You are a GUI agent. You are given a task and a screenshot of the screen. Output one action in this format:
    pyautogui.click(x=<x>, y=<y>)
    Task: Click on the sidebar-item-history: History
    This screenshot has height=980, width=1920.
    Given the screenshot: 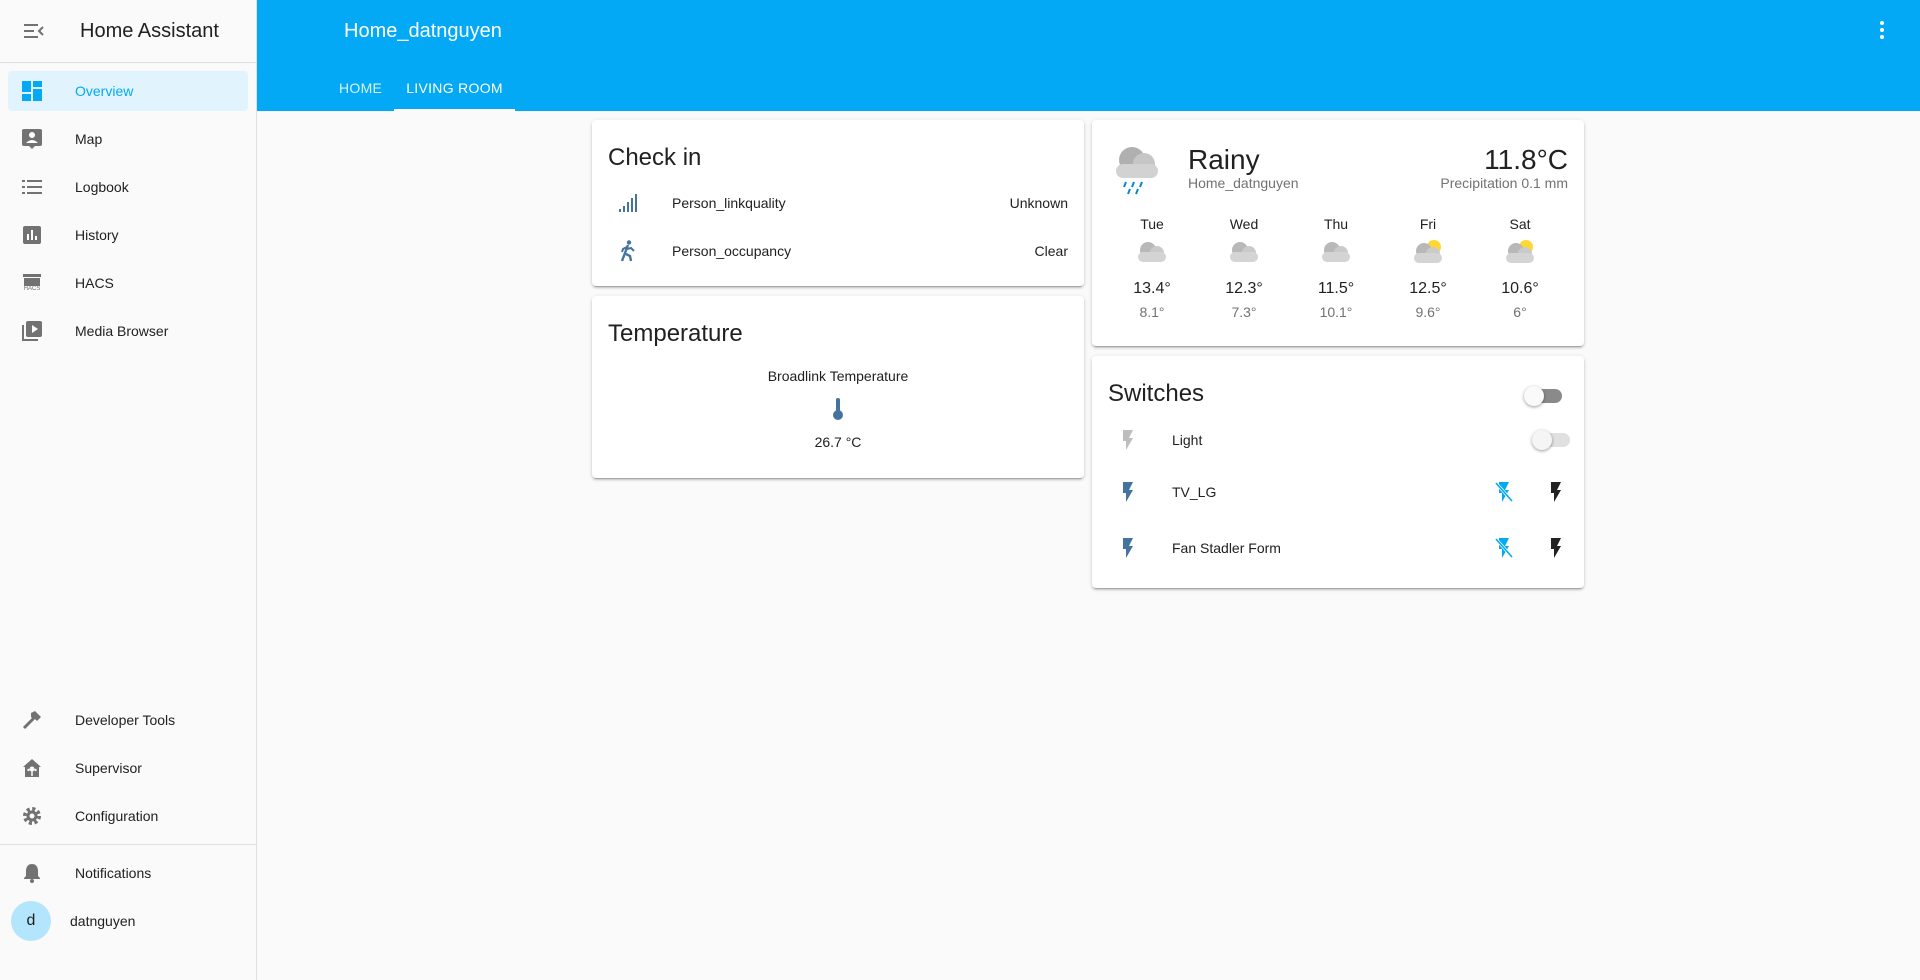 What is the action you would take?
    pyautogui.click(x=128, y=235)
    